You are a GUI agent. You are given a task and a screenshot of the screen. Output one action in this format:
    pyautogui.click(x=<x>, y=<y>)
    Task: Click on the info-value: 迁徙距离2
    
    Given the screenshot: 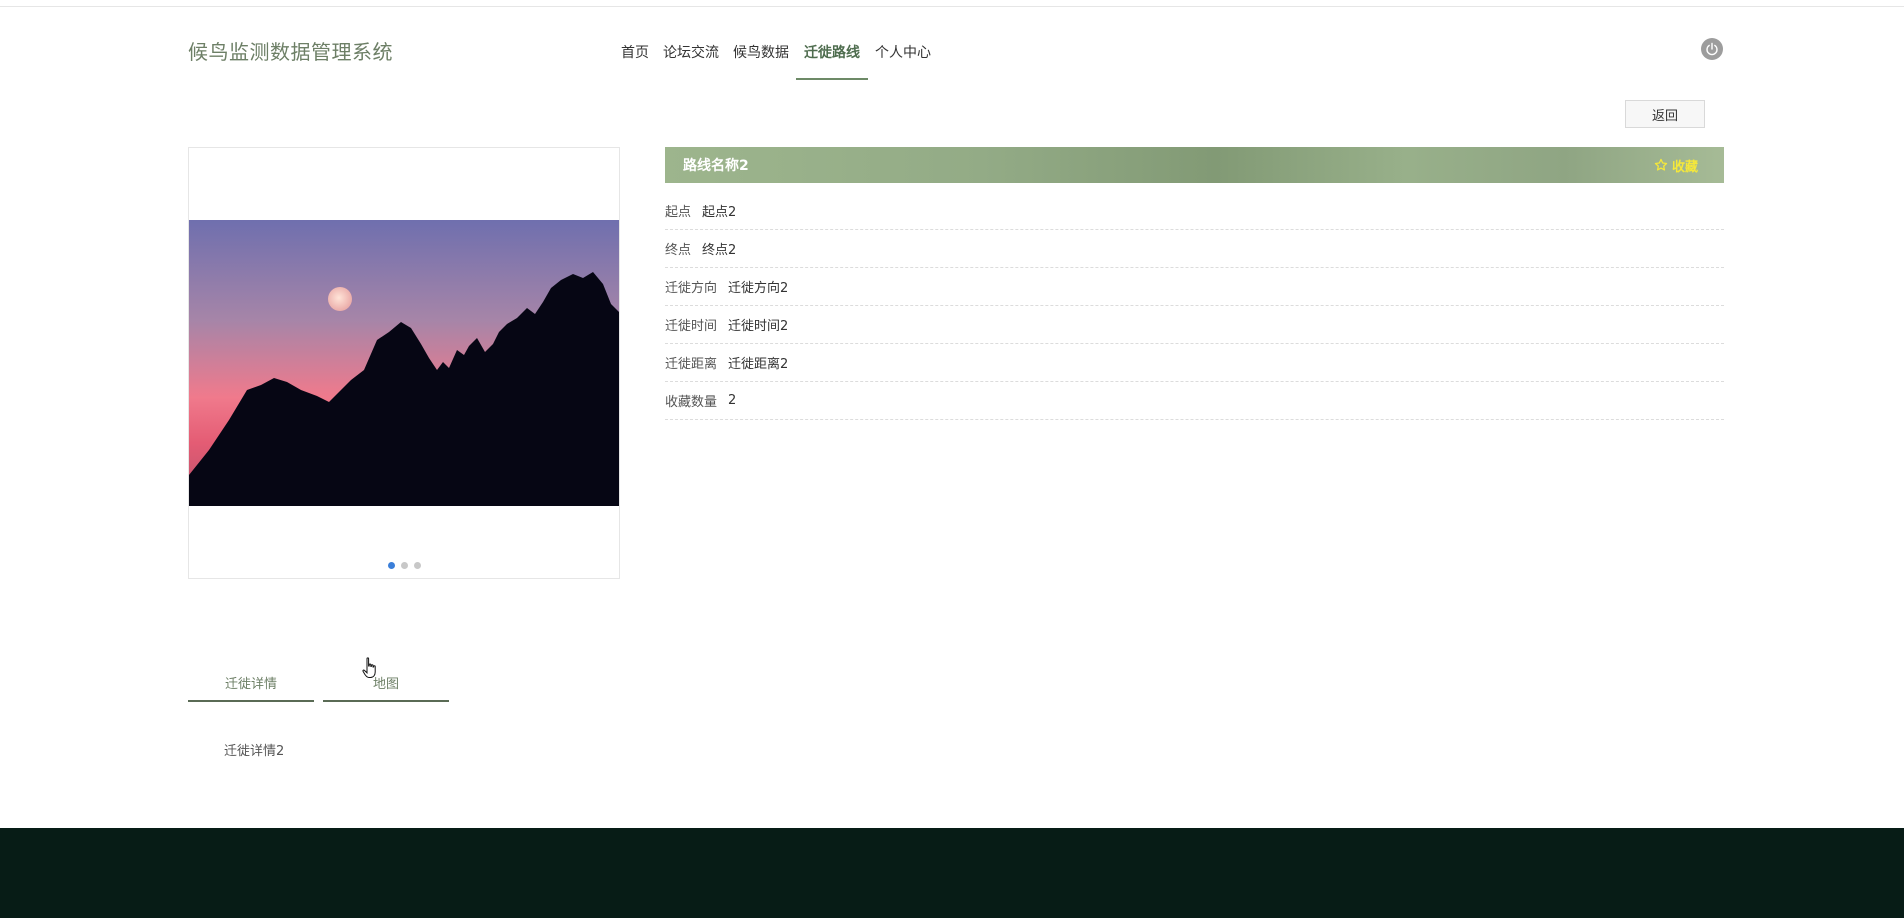 What is the action you would take?
    pyautogui.click(x=758, y=364)
    